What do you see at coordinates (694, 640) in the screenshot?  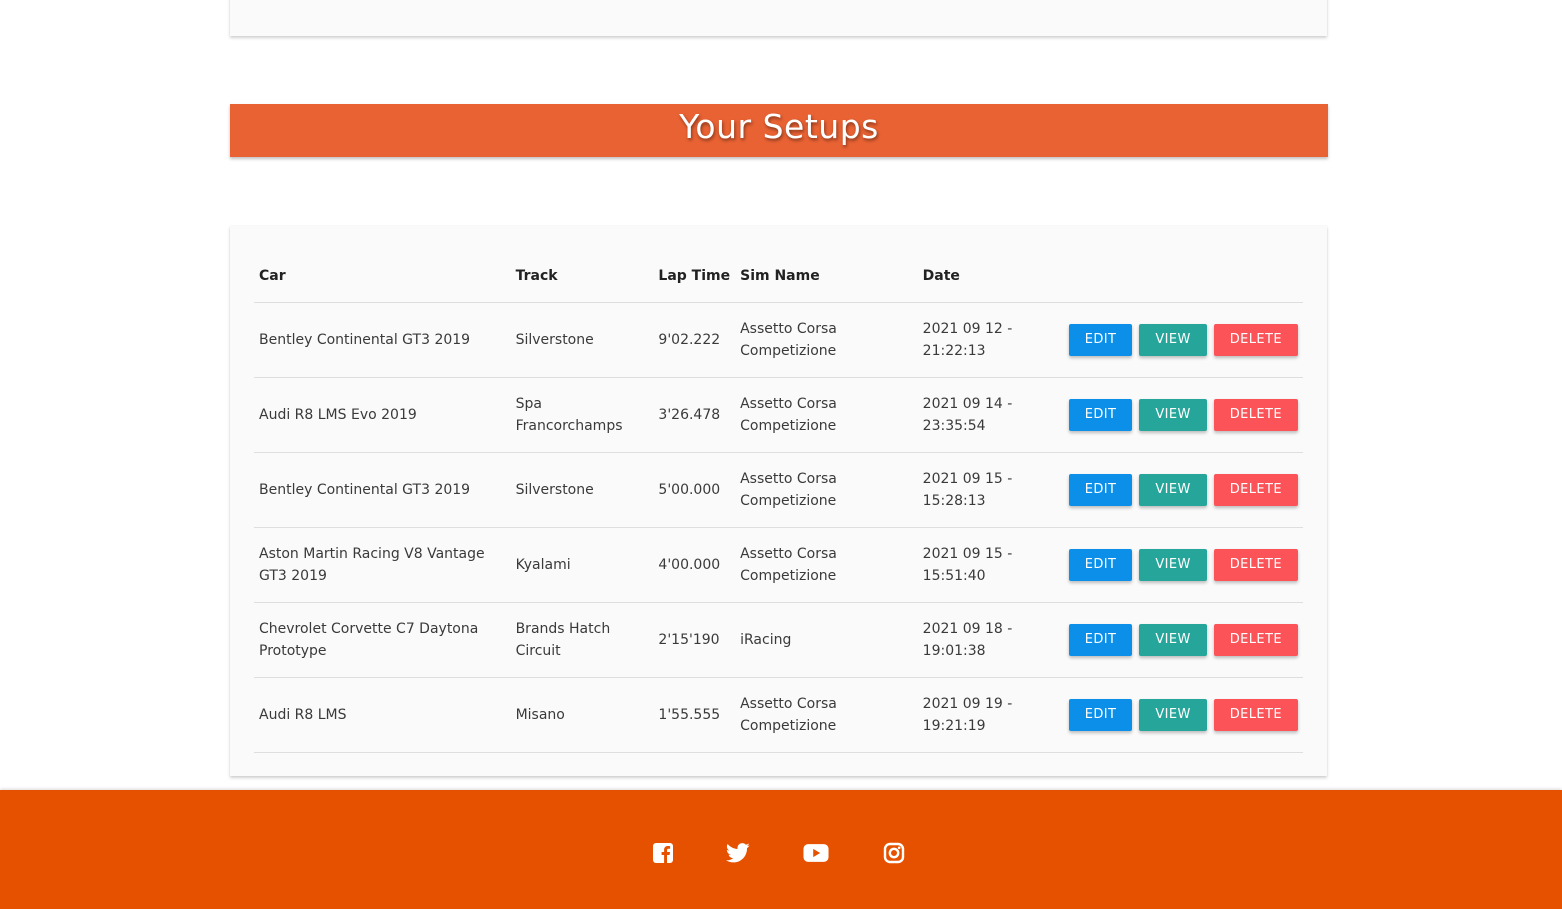 I see `cell-lap-time: 2'15'190` at bounding box center [694, 640].